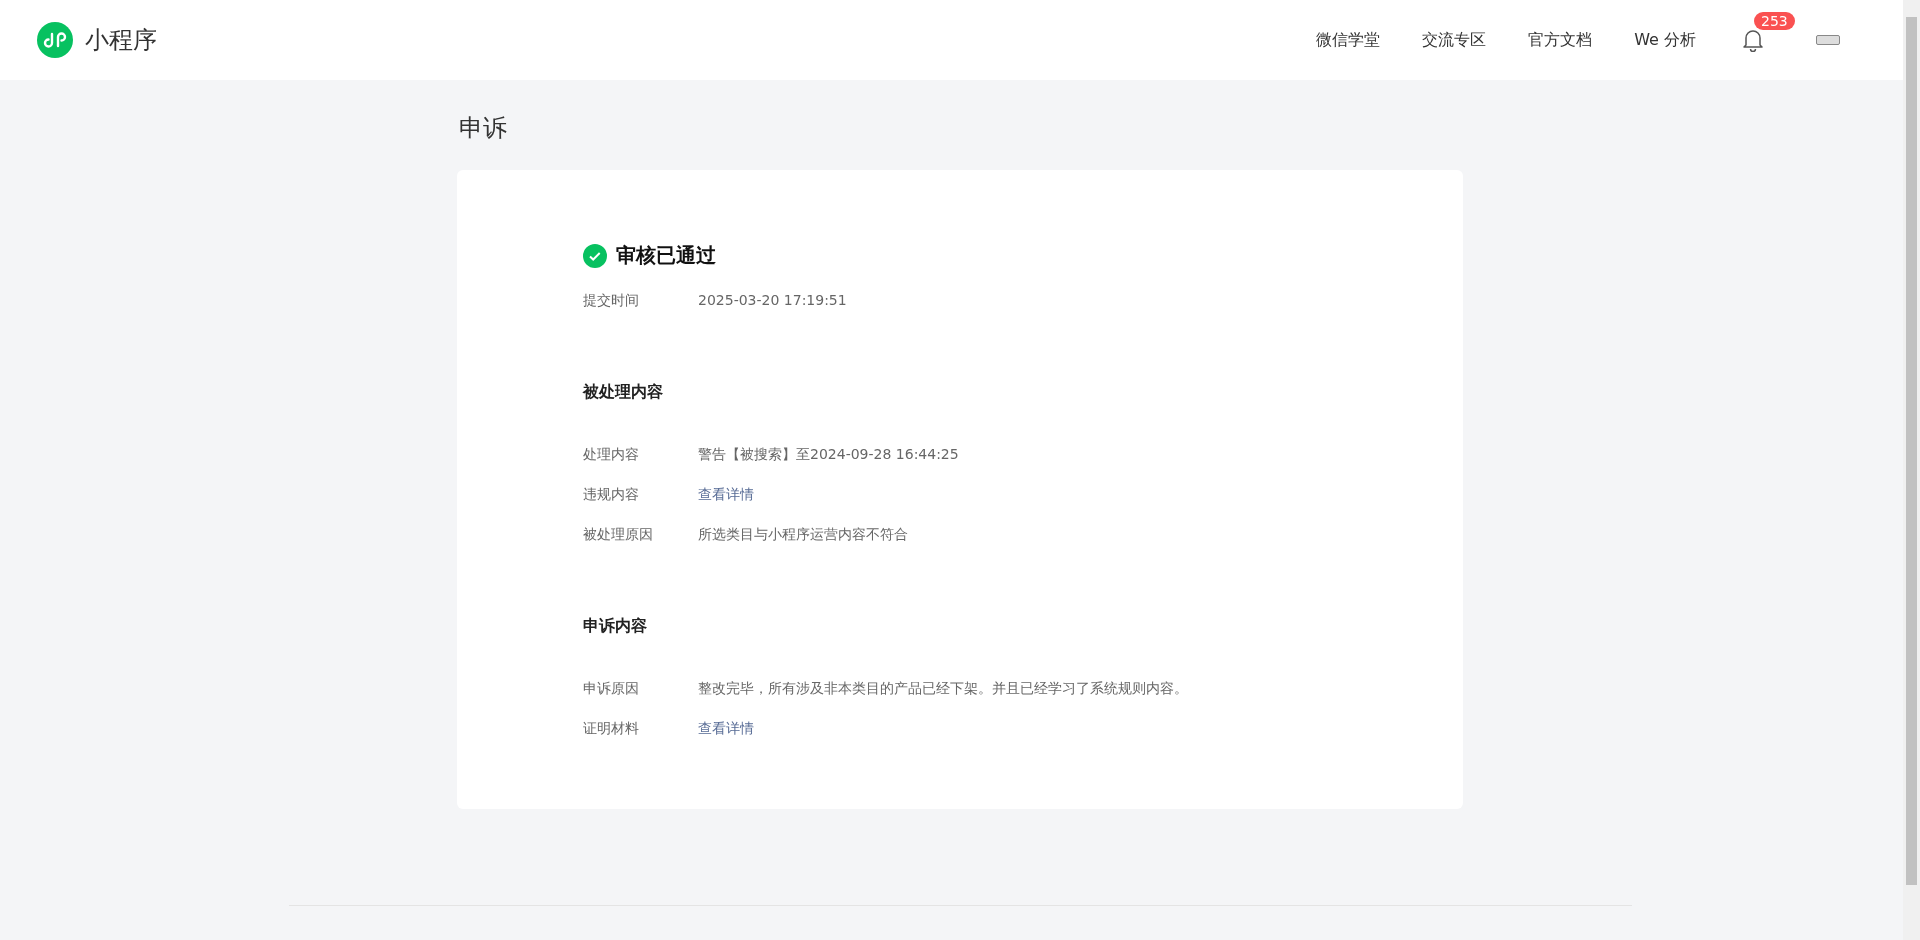 The width and height of the screenshot is (1920, 940). Describe the element at coordinates (1828, 40) in the screenshot. I see `avatar-image` at that location.